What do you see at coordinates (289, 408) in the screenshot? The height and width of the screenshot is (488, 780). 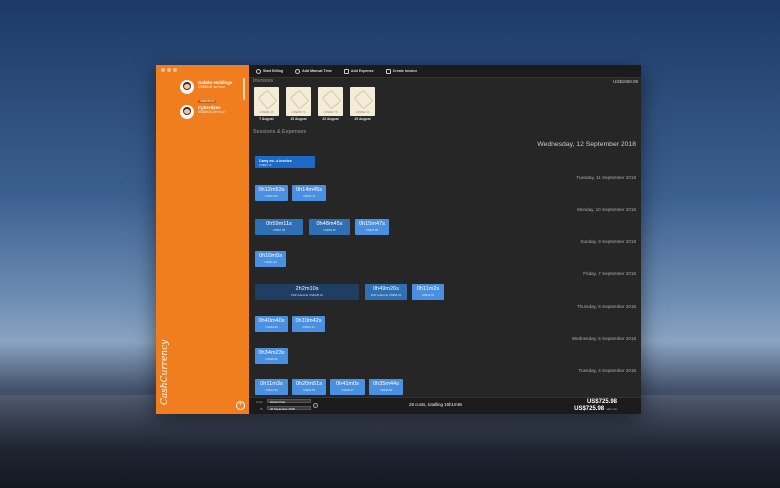 I see `to-date-field: 26 September 2018` at bounding box center [289, 408].